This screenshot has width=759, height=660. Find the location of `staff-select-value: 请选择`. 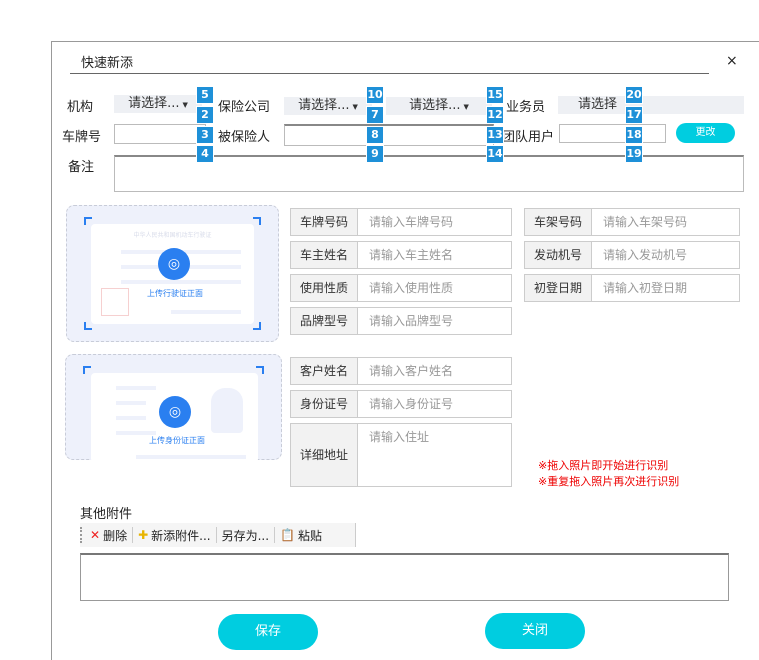

staff-select-value: 请选择 is located at coordinates (598, 104).